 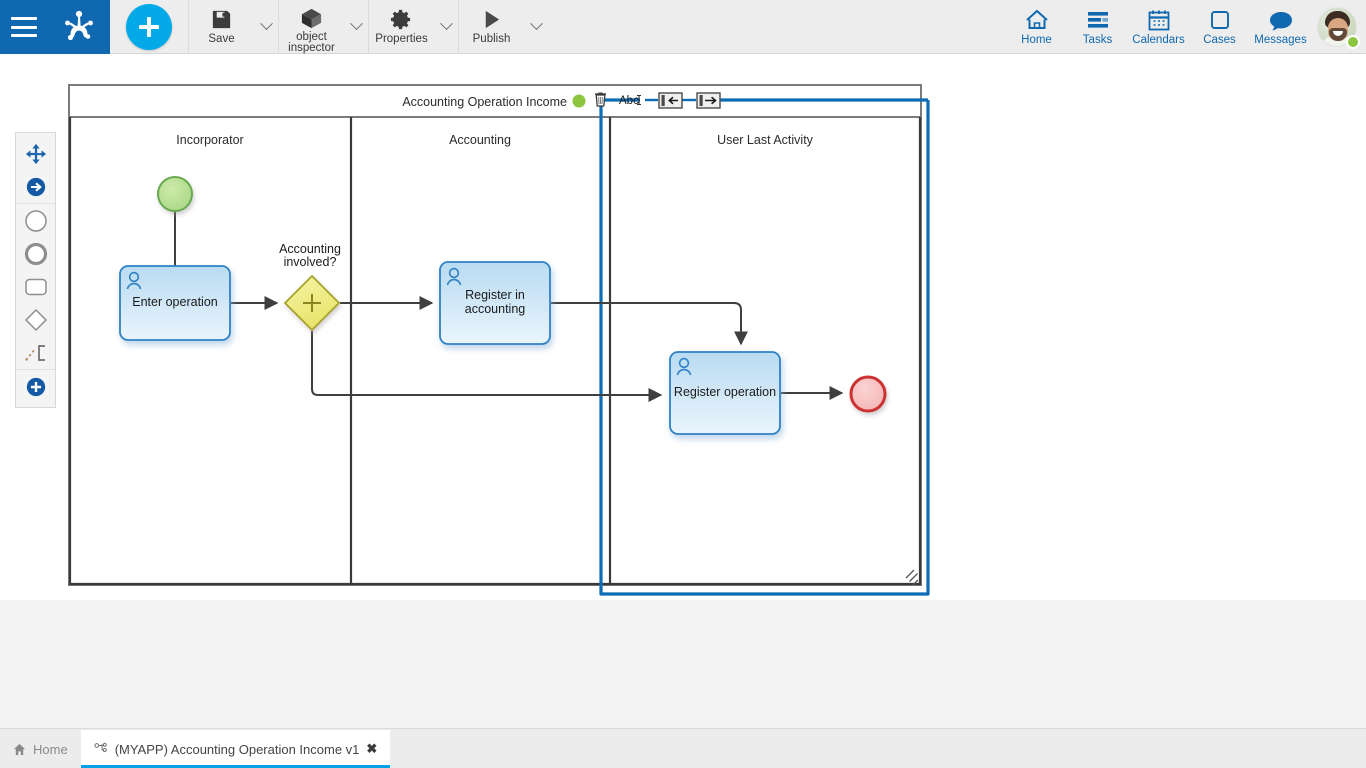 I want to click on nav-messages: Messages, so click(x=1280, y=26).